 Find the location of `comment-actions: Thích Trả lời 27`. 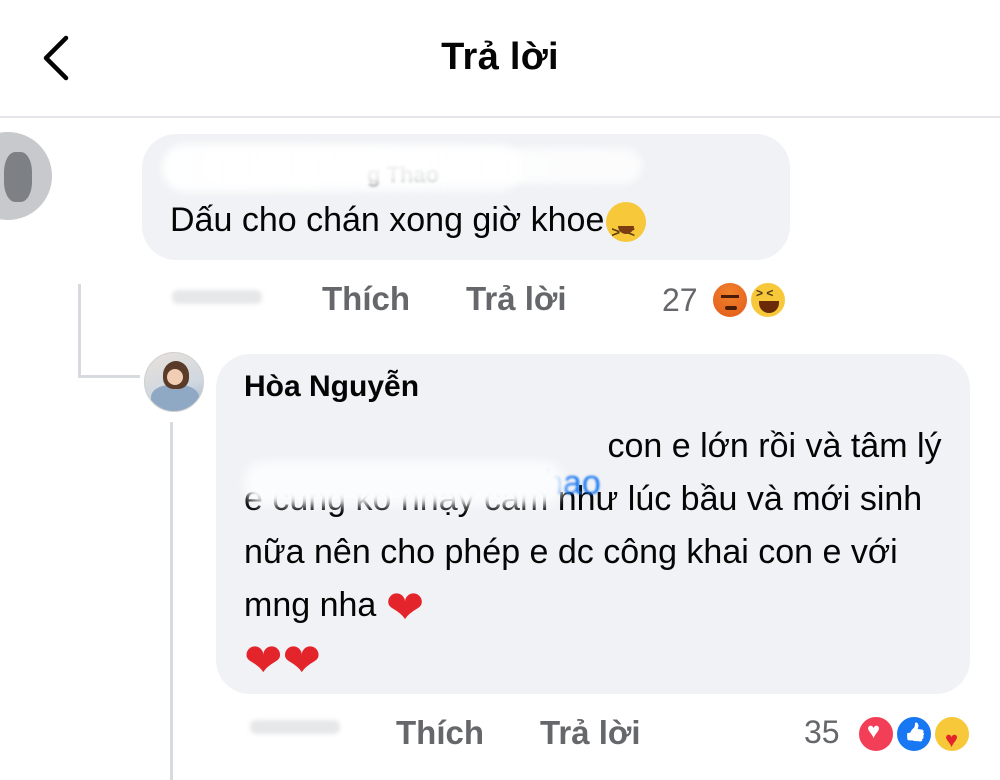

comment-actions: Thích Trả lời 27 is located at coordinates (500, 302).